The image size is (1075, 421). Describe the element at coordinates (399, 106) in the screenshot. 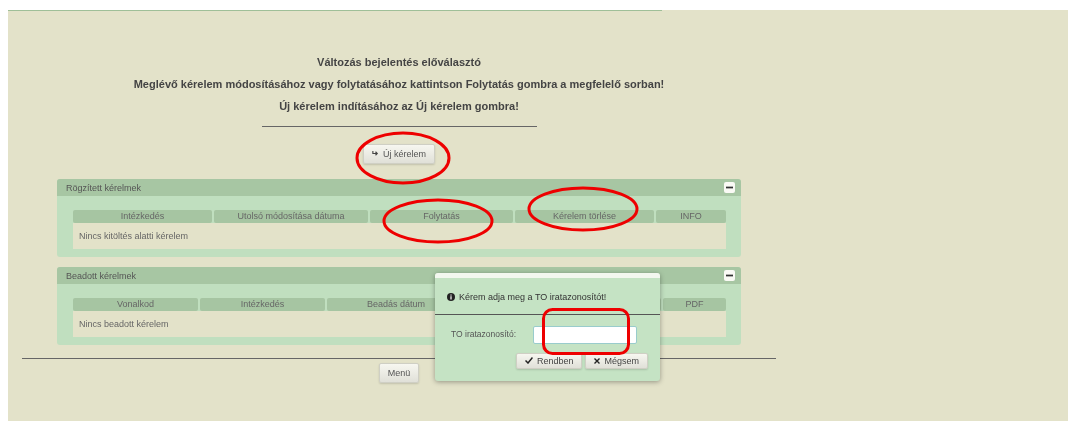

I see `instruction-text: Új kérelem indításához az Új kérelem gombra!` at that location.